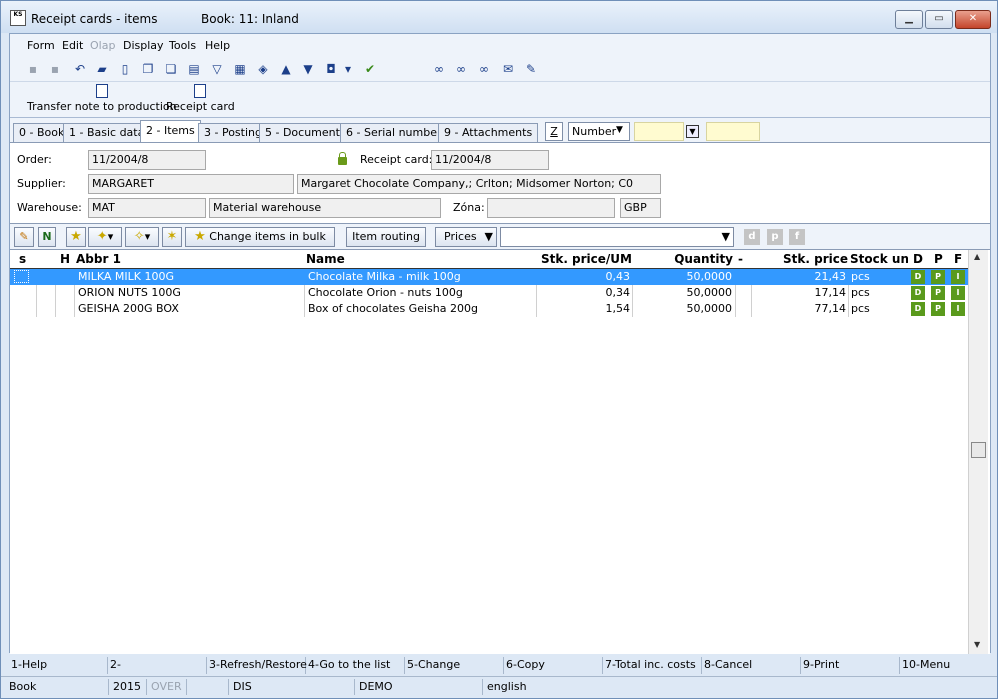  What do you see at coordinates (973, 19) in the screenshot?
I see `close-button: ✕` at bounding box center [973, 19].